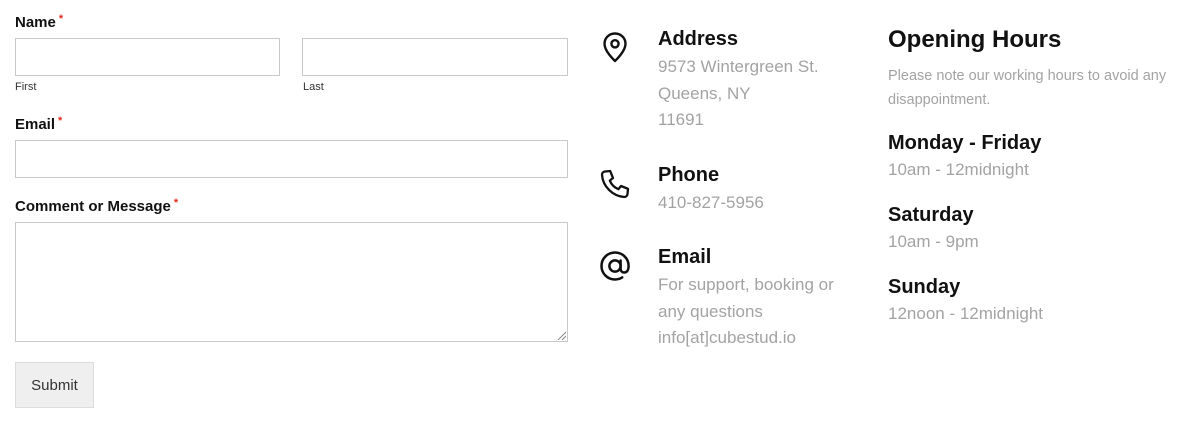  What do you see at coordinates (931, 215) in the screenshot?
I see `day-label: Saturday` at bounding box center [931, 215].